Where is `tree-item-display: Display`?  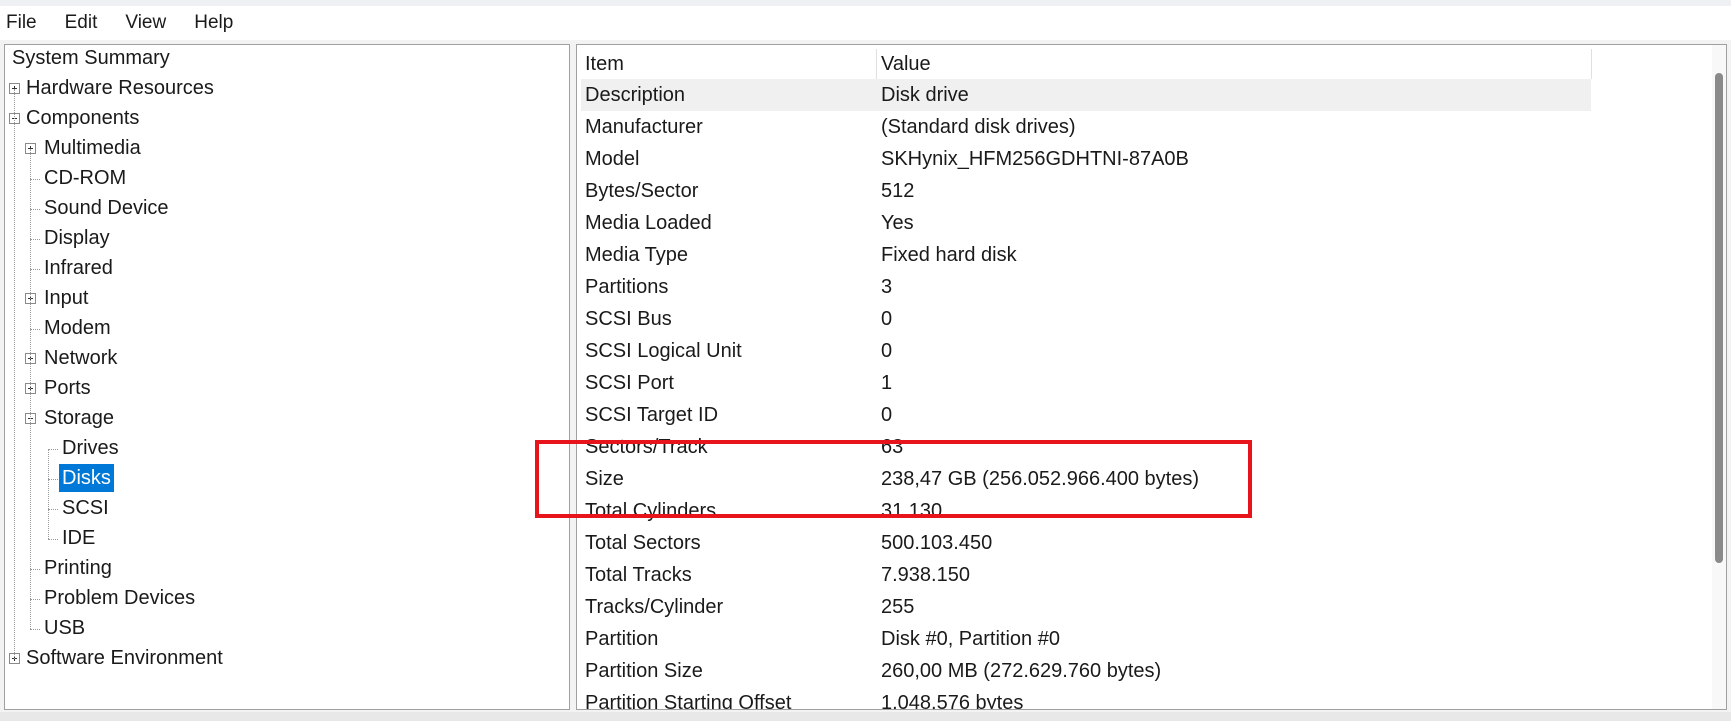
tree-item-display: Display is located at coordinates (77, 238).